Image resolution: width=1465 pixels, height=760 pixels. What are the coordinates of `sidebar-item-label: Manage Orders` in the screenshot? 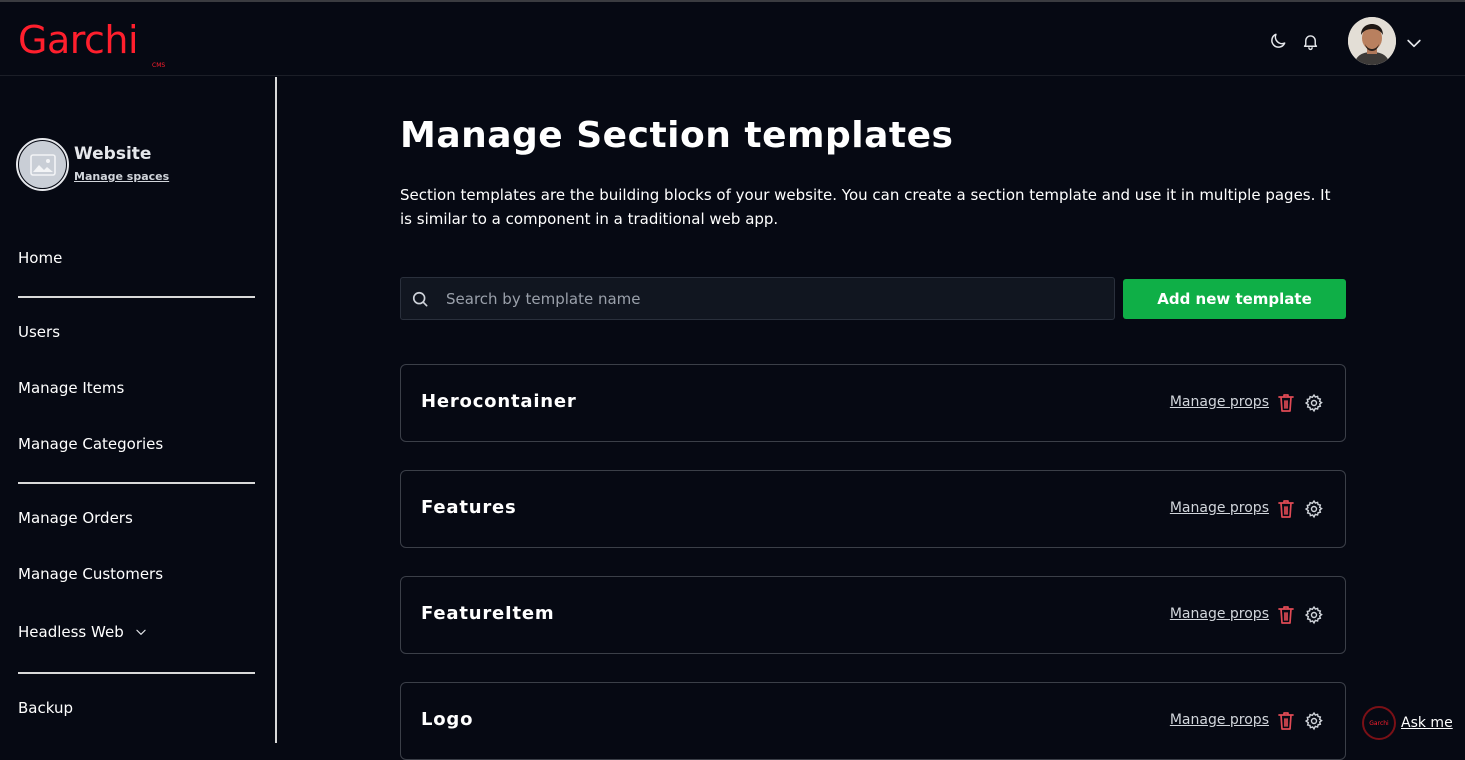 It's located at (75, 518).